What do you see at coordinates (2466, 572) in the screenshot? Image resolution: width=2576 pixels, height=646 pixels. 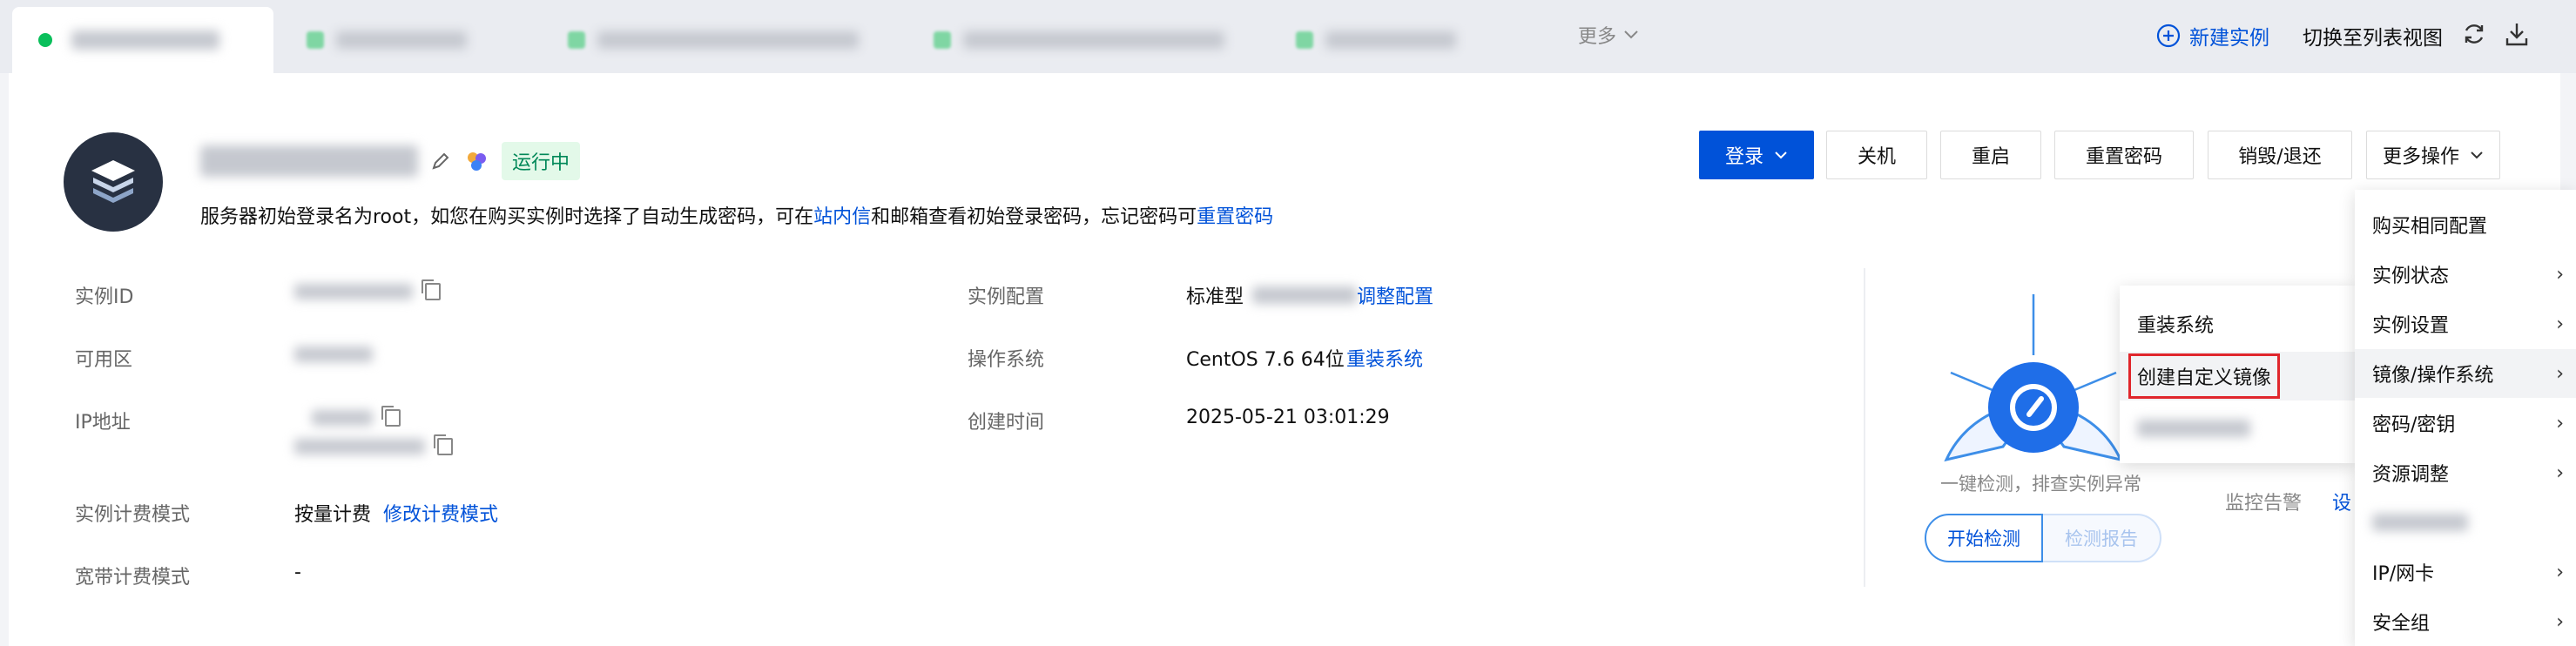 I see `menu-ip-nic: IP/网卡 ›` at bounding box center [2466, 572].